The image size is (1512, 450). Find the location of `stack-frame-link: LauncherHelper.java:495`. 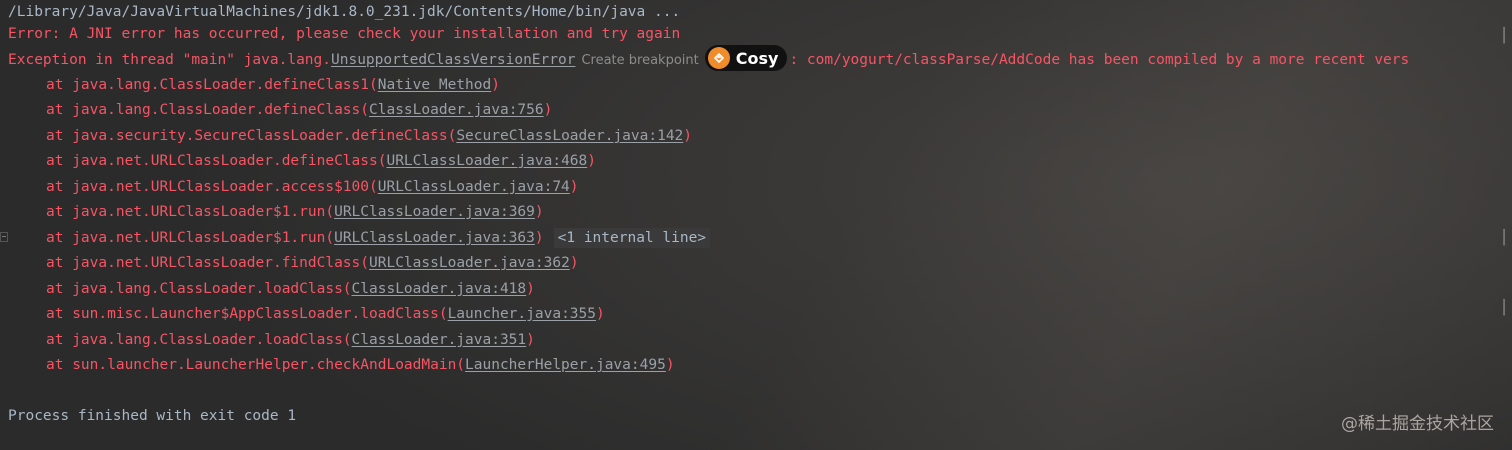

stack-frame-link: LauncherHelper.java:495 is located at coordinates (565, 365).